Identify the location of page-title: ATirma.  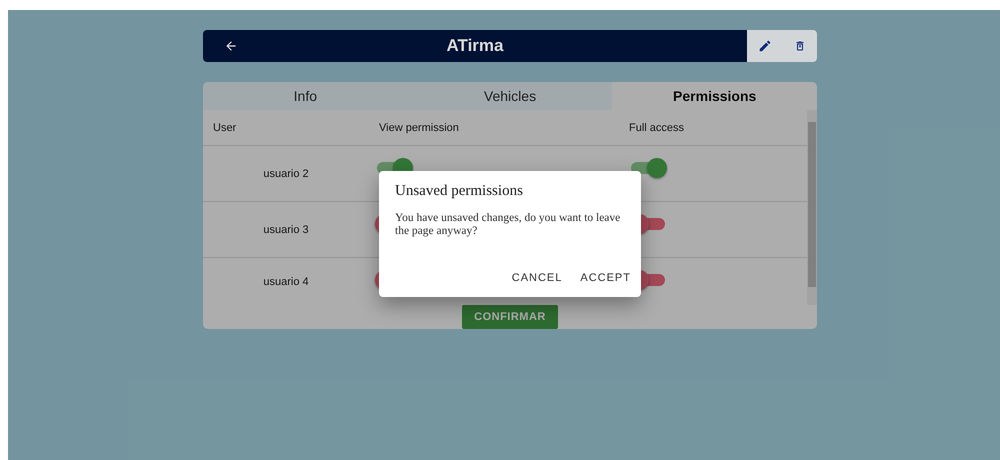
(475, 46).